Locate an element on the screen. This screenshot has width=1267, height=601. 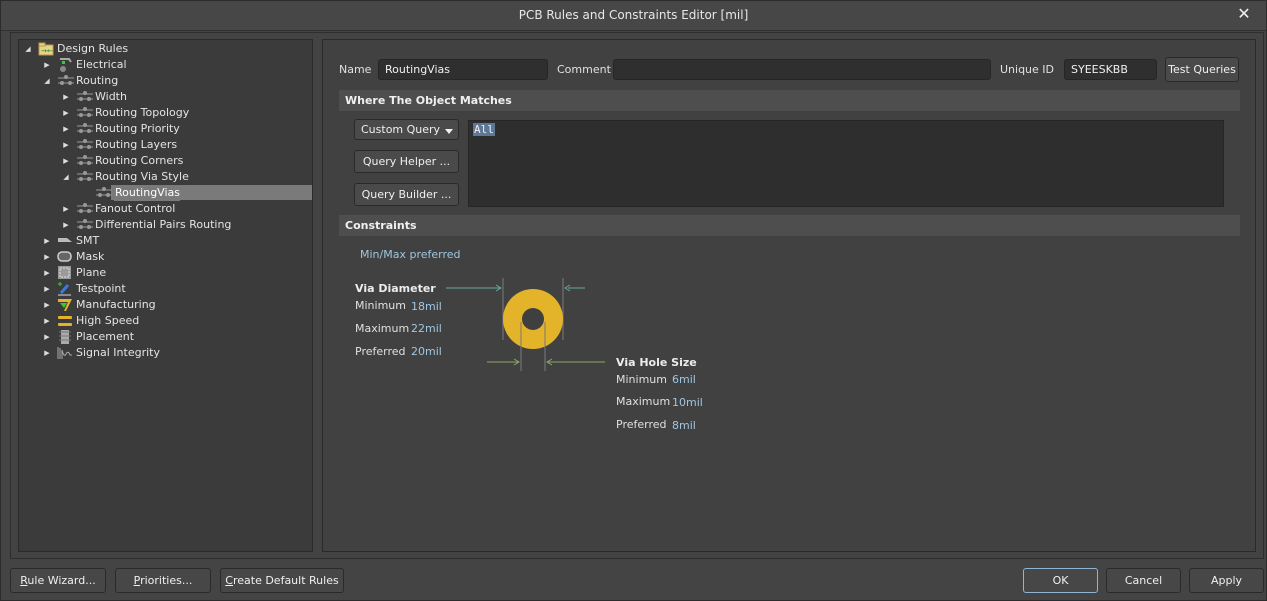
ok-button: OK is located at coordinates (1060, 580).